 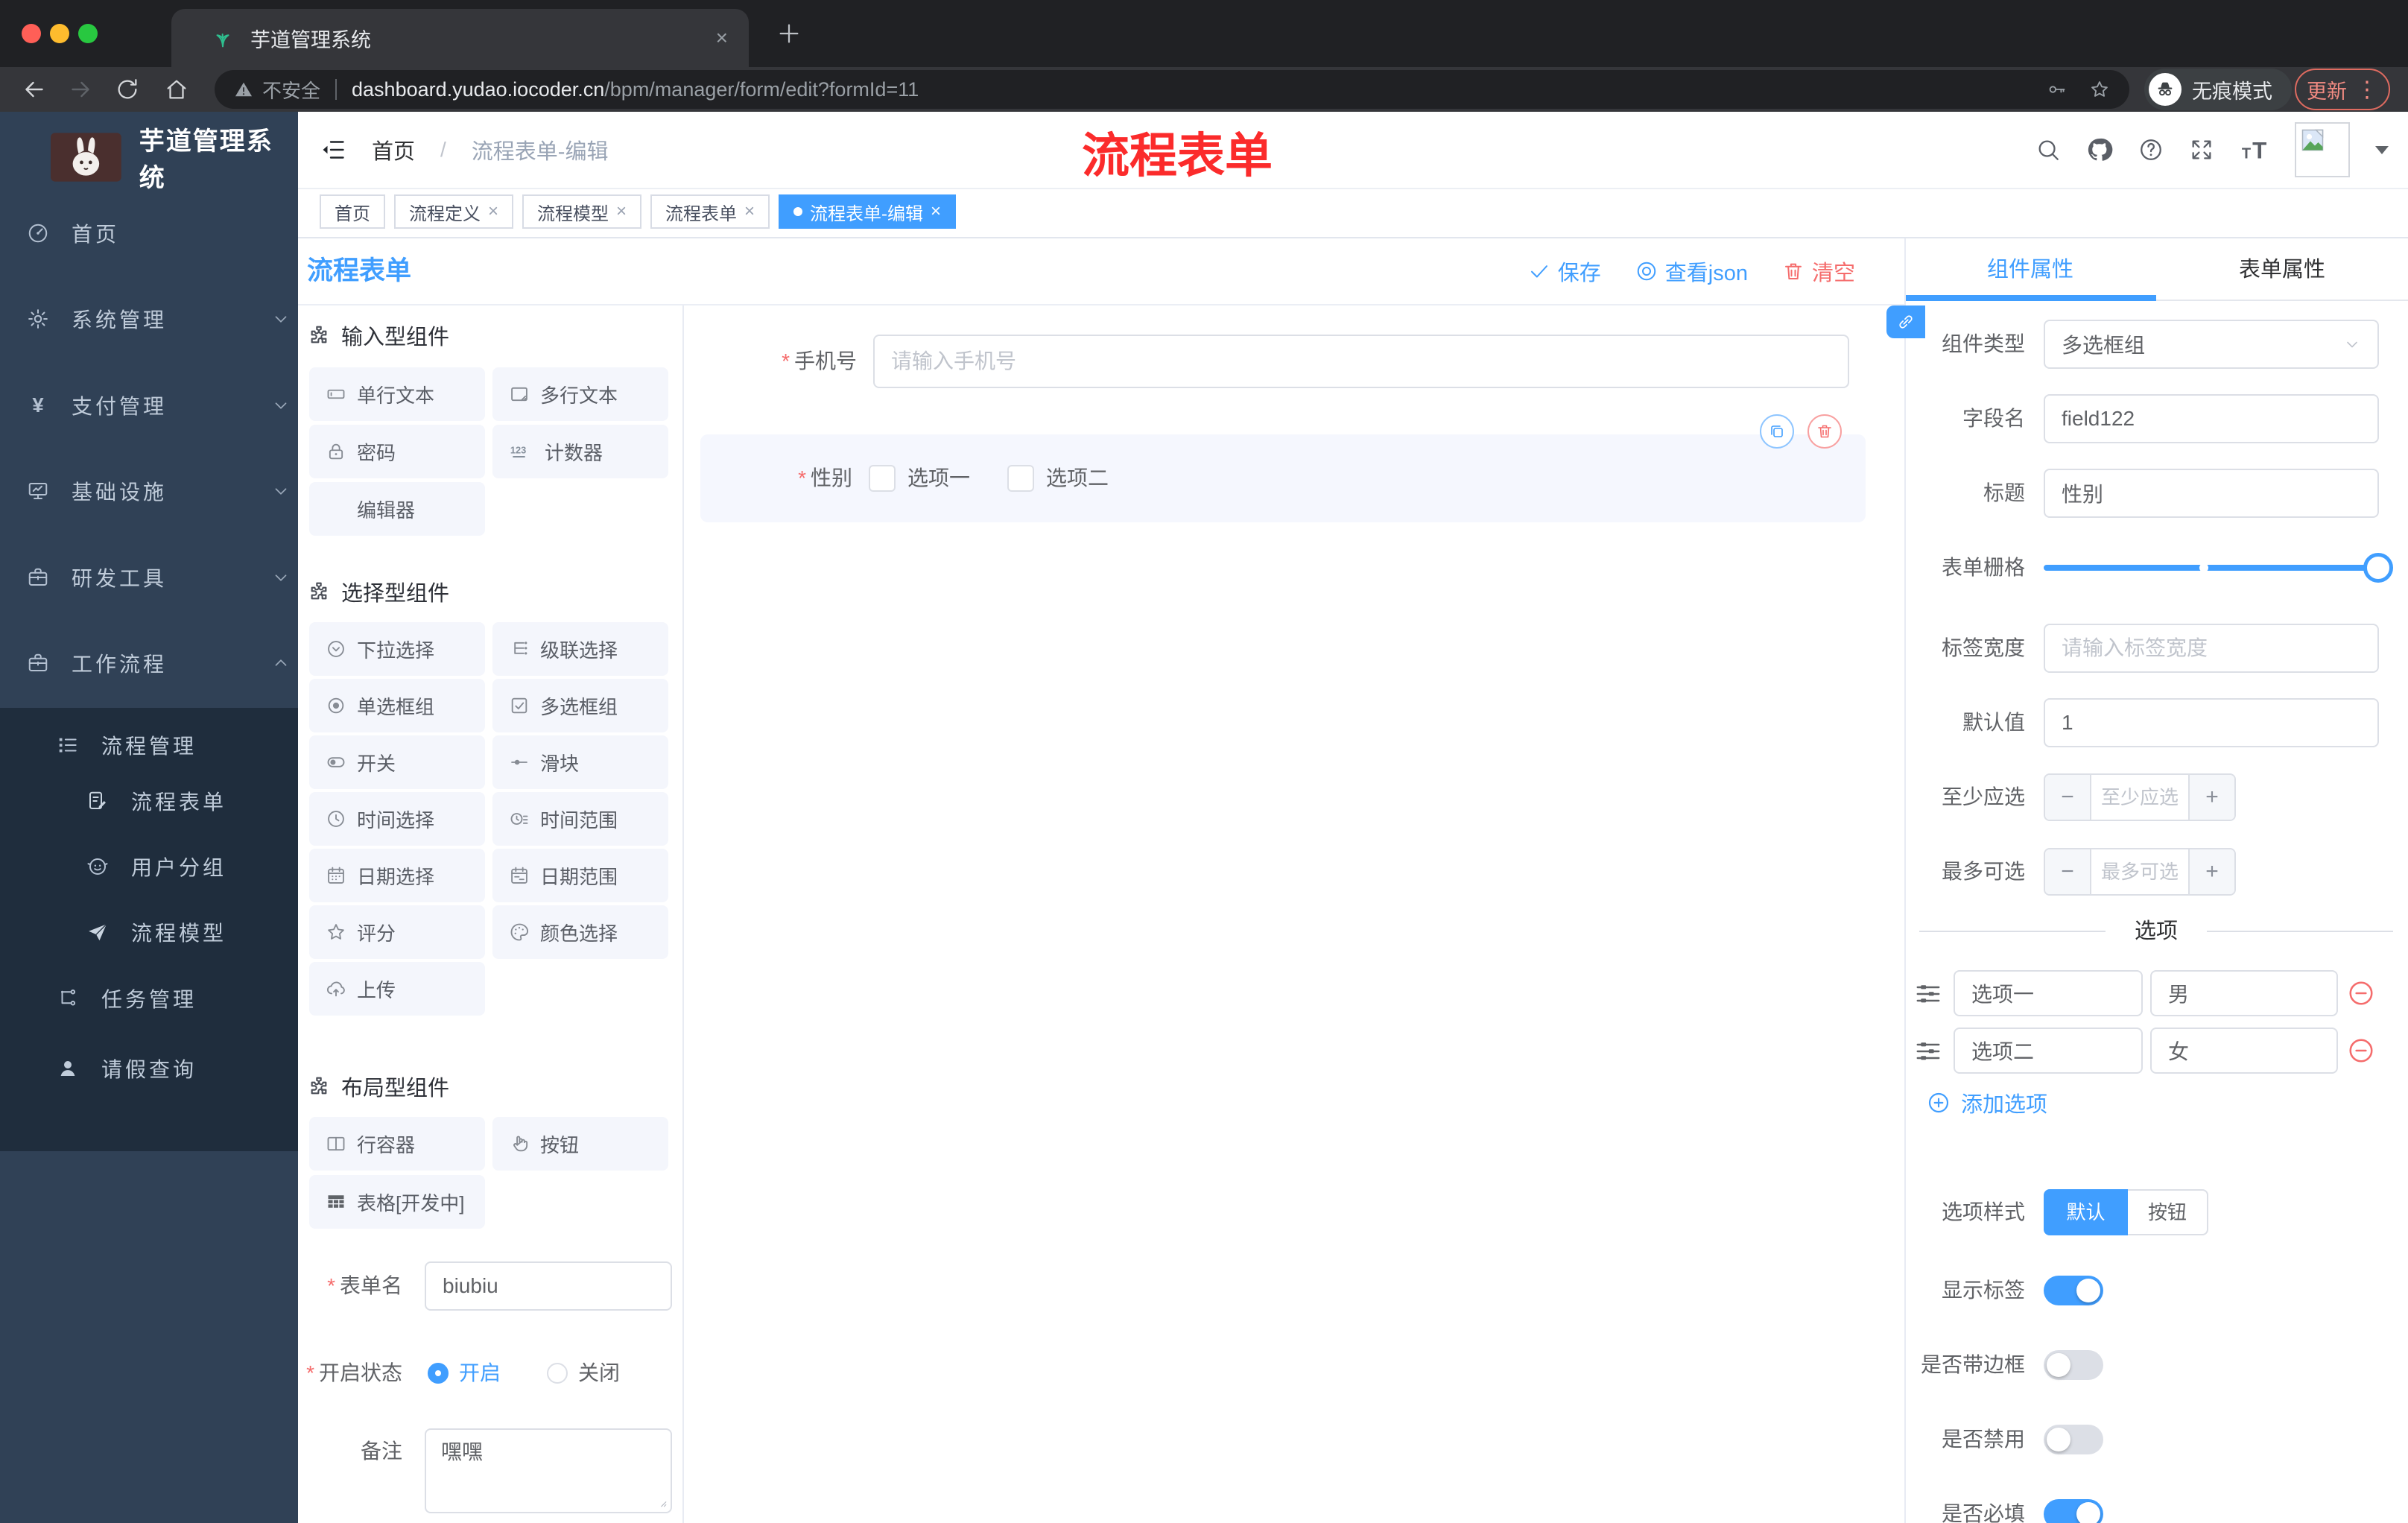 What do you see at coordinates (397, 819) in the screenshot?
I see `component-chip-time-picker: 时间选择` at bounding box center [397, 819].